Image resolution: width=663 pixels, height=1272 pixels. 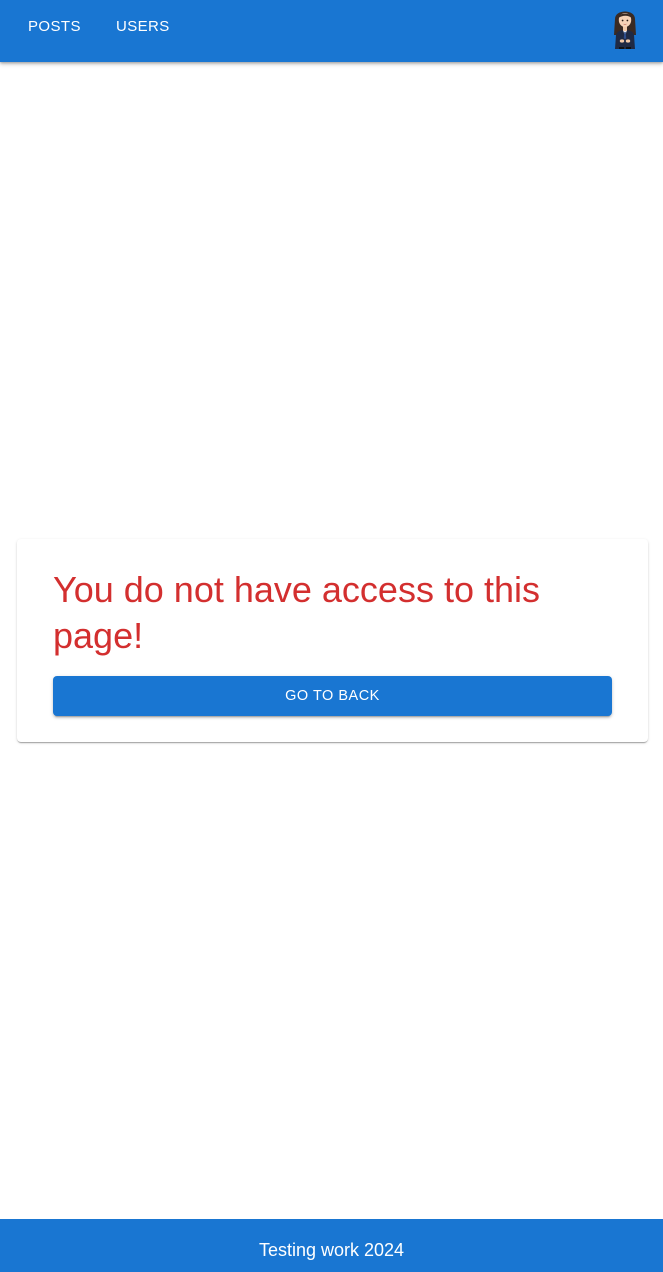 I want to click on footer-text: Testing work 2024, so click(x=331, y=1250).